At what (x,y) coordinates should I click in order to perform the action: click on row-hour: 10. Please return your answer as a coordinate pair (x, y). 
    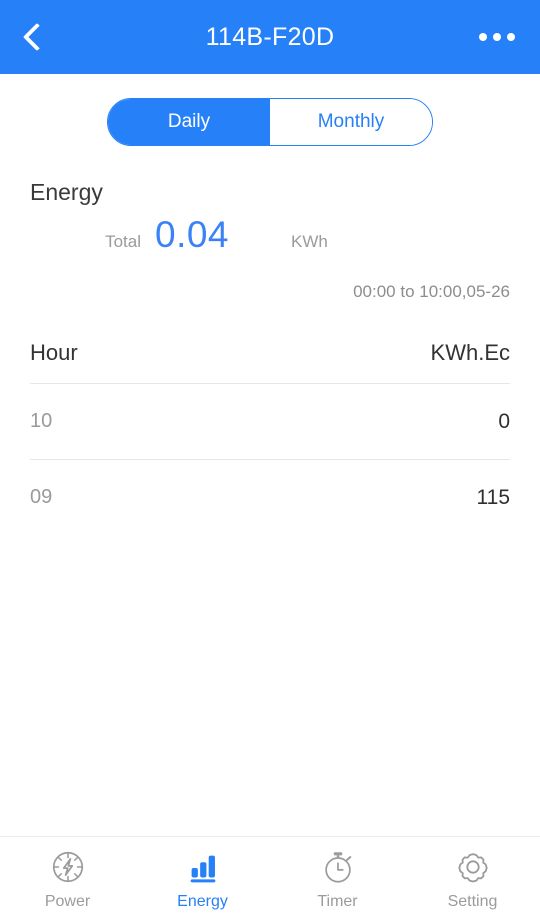
    Looking at the image, I should click on (41, 421).